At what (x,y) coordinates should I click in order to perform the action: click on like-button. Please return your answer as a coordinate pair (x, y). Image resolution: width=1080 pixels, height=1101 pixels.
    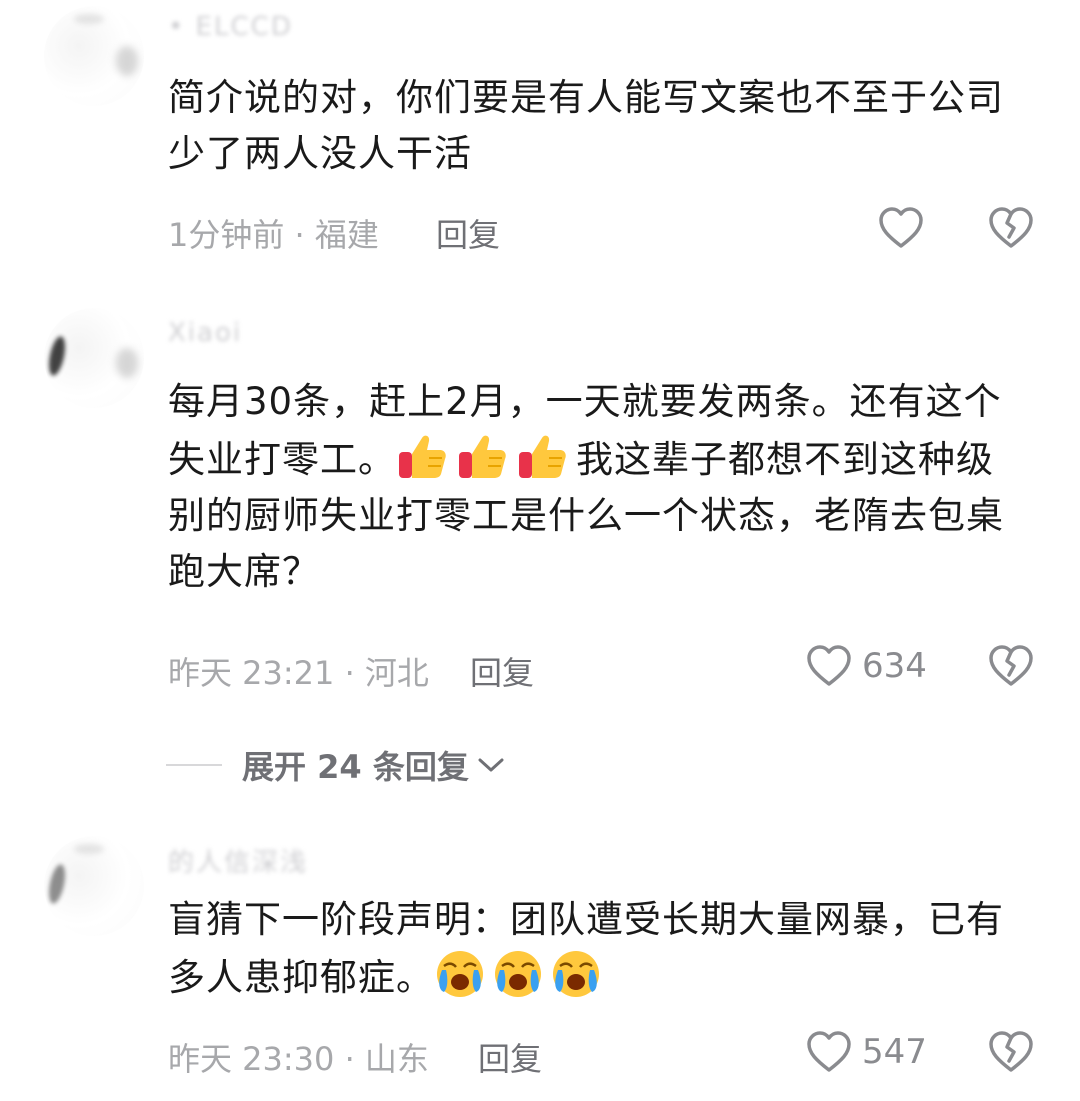
    Looking at the image, I should click on (901, 228).